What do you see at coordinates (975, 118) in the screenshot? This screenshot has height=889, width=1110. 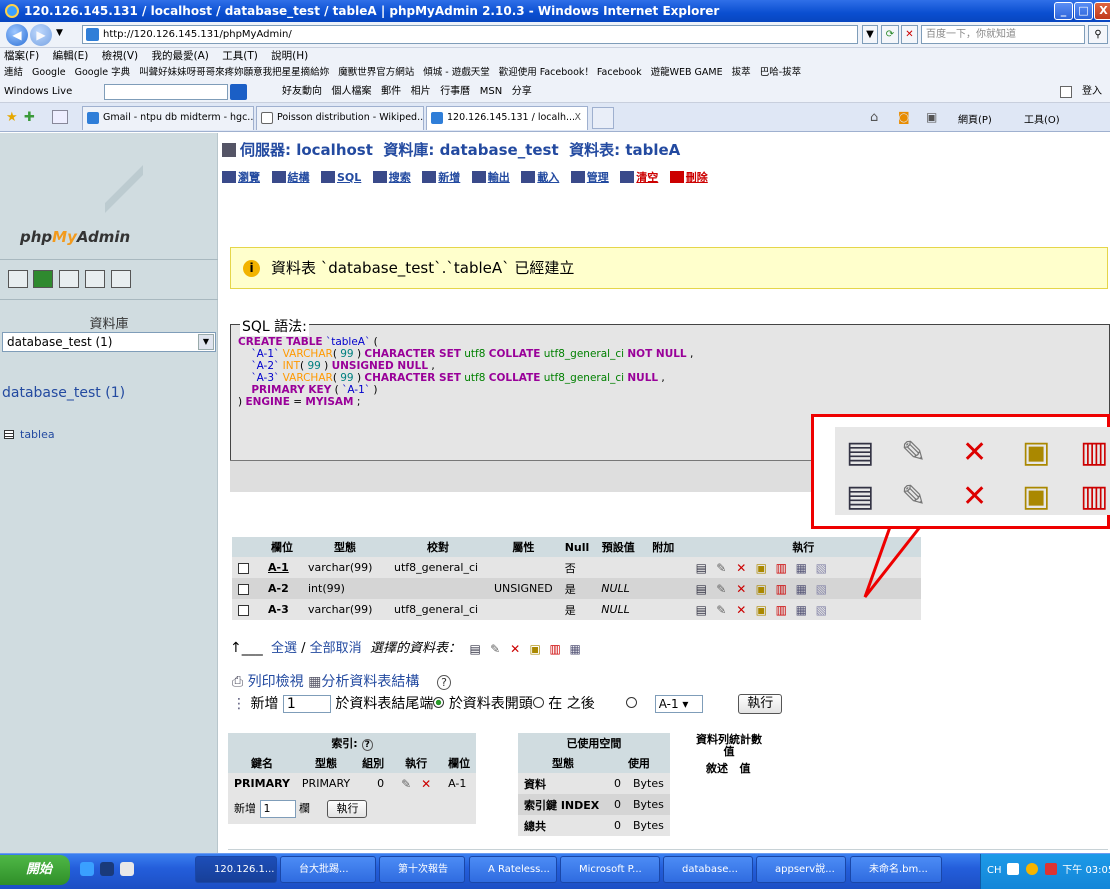 I see `page-menu: 網頁(P)` at bounding box center [975, 118].